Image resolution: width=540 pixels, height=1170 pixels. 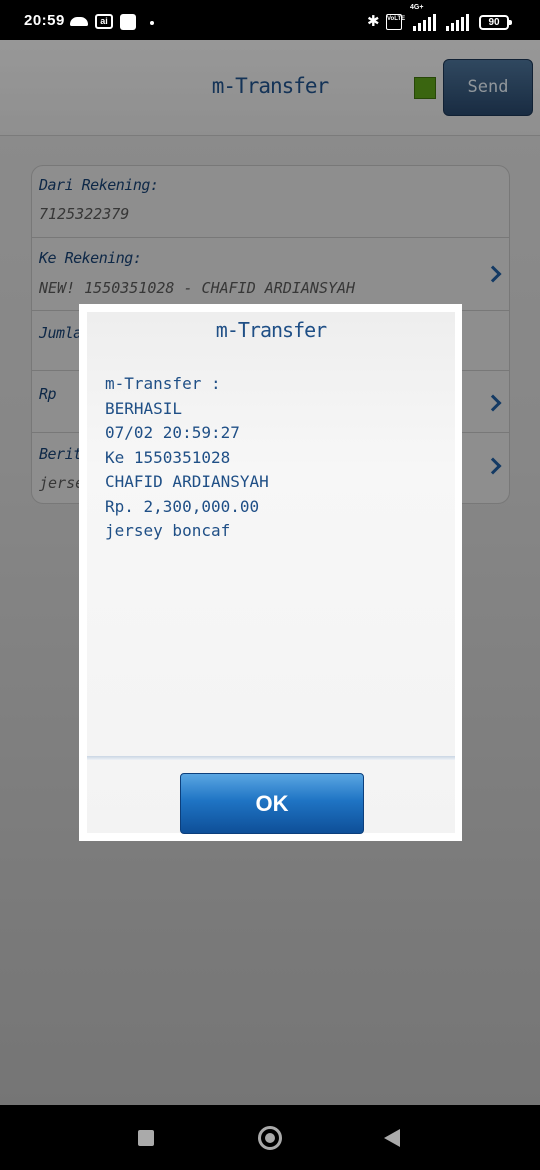 What do you see at coordinates (128, 22) in the screenshot?
I see `notification-square-icon` at bounding box center [128, 22].